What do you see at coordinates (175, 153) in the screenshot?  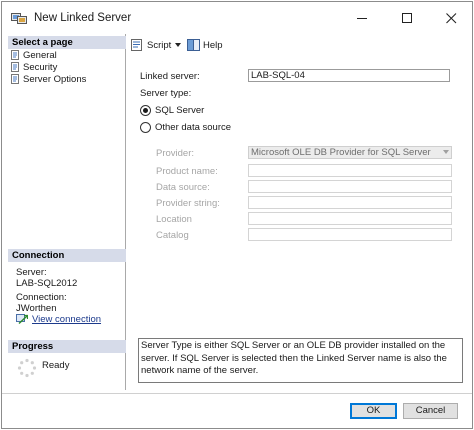 I see `provider-label: Provider:` at bounding box center [175, 153].